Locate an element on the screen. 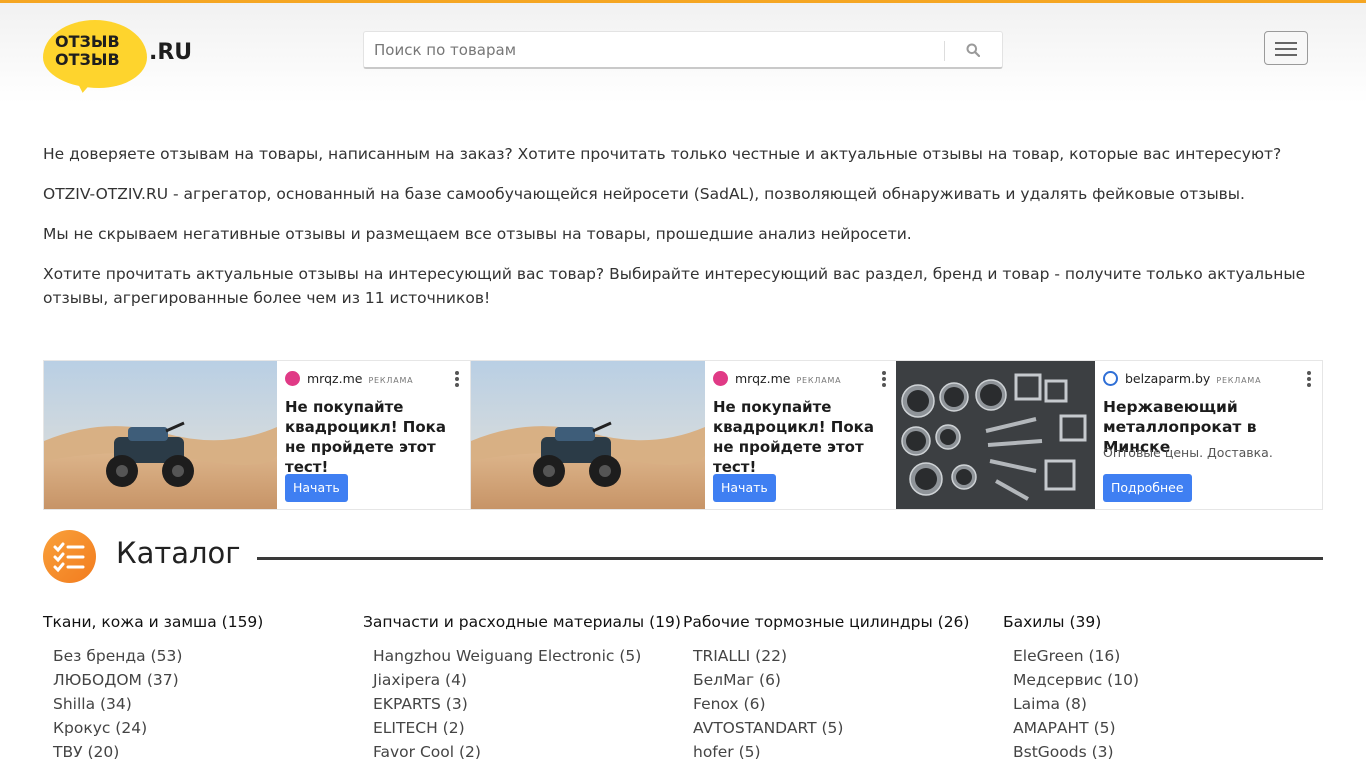 The image size is (1366, 768). search-input is located at coordinates (654, 49).